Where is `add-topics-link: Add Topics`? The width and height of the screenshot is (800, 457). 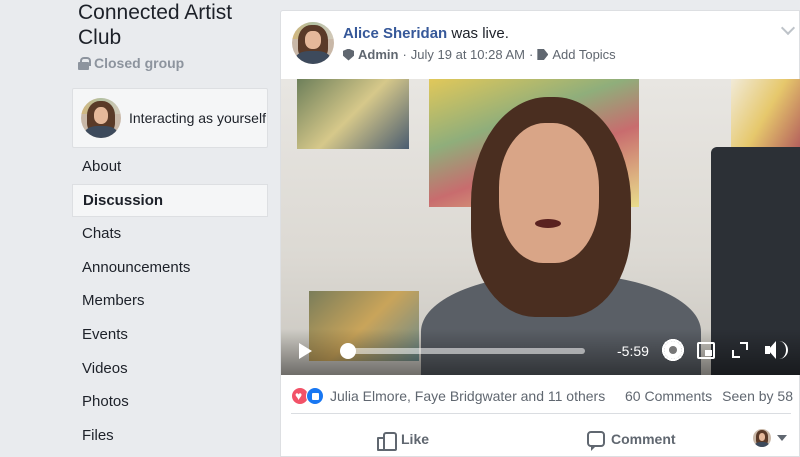
add-topics-link: Add Topics is located at coordinates (583, 54).